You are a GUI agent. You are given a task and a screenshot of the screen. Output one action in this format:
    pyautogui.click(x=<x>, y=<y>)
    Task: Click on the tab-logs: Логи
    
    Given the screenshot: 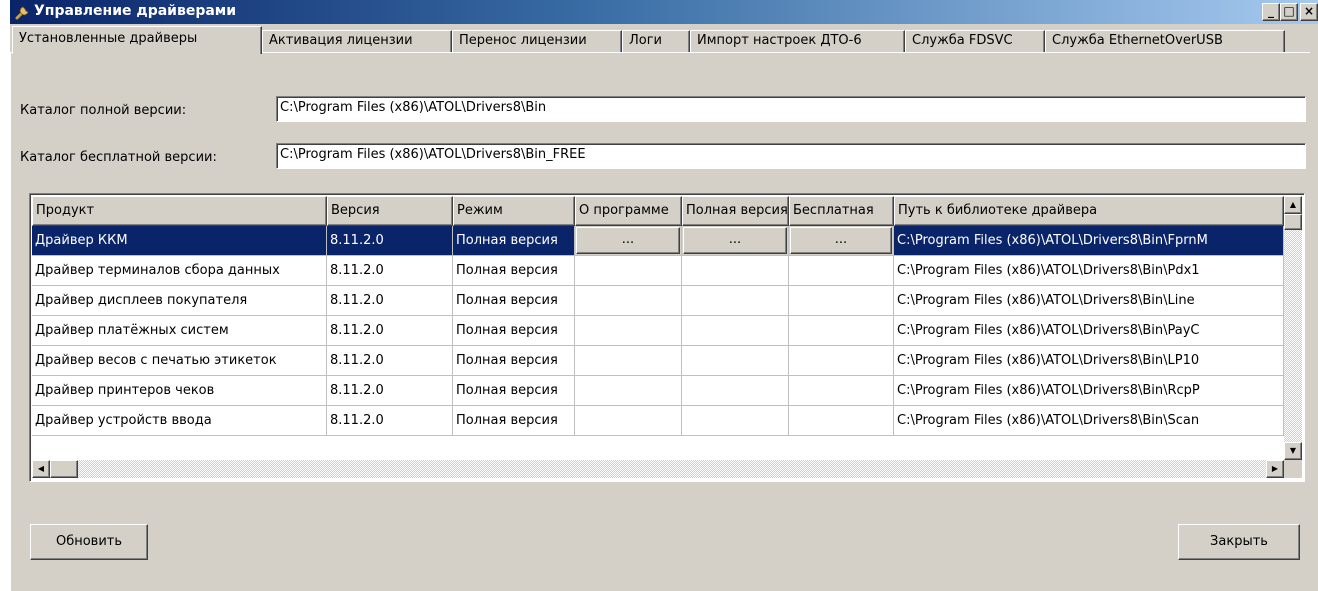 What is the action you would take?
    pyautogui.click(x=656, y=41)
    